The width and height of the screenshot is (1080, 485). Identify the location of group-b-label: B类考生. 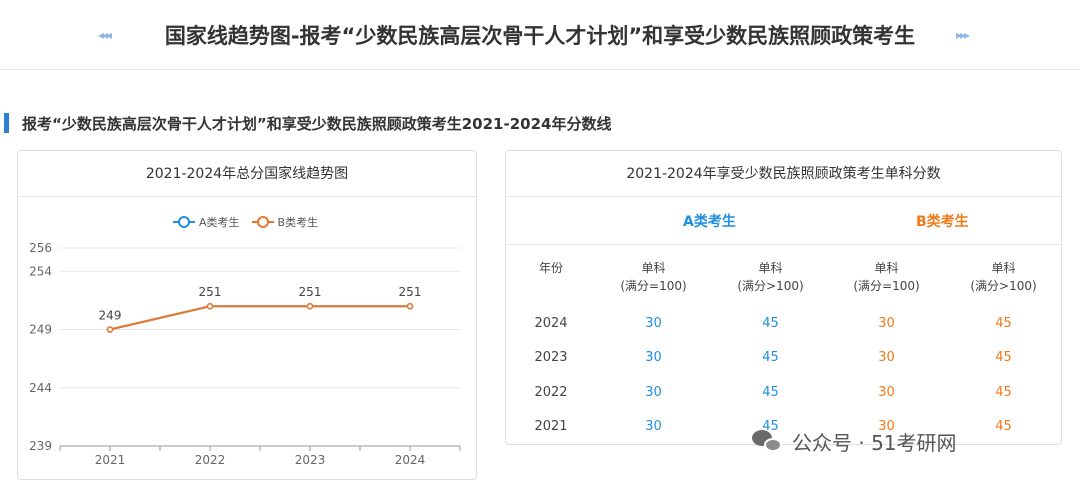
(942, 222).